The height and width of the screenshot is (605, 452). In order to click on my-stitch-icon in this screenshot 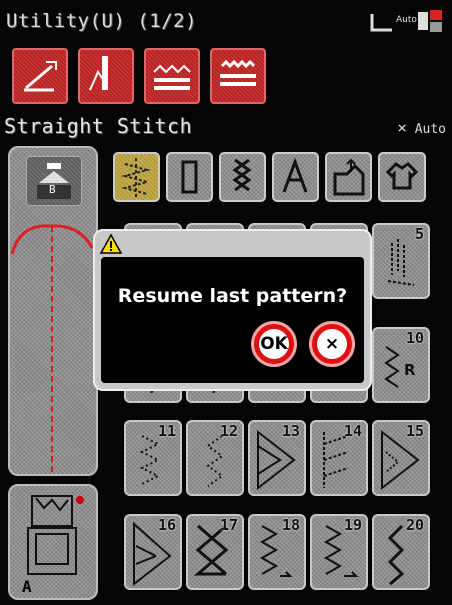, I will do `click(349, 177)`.